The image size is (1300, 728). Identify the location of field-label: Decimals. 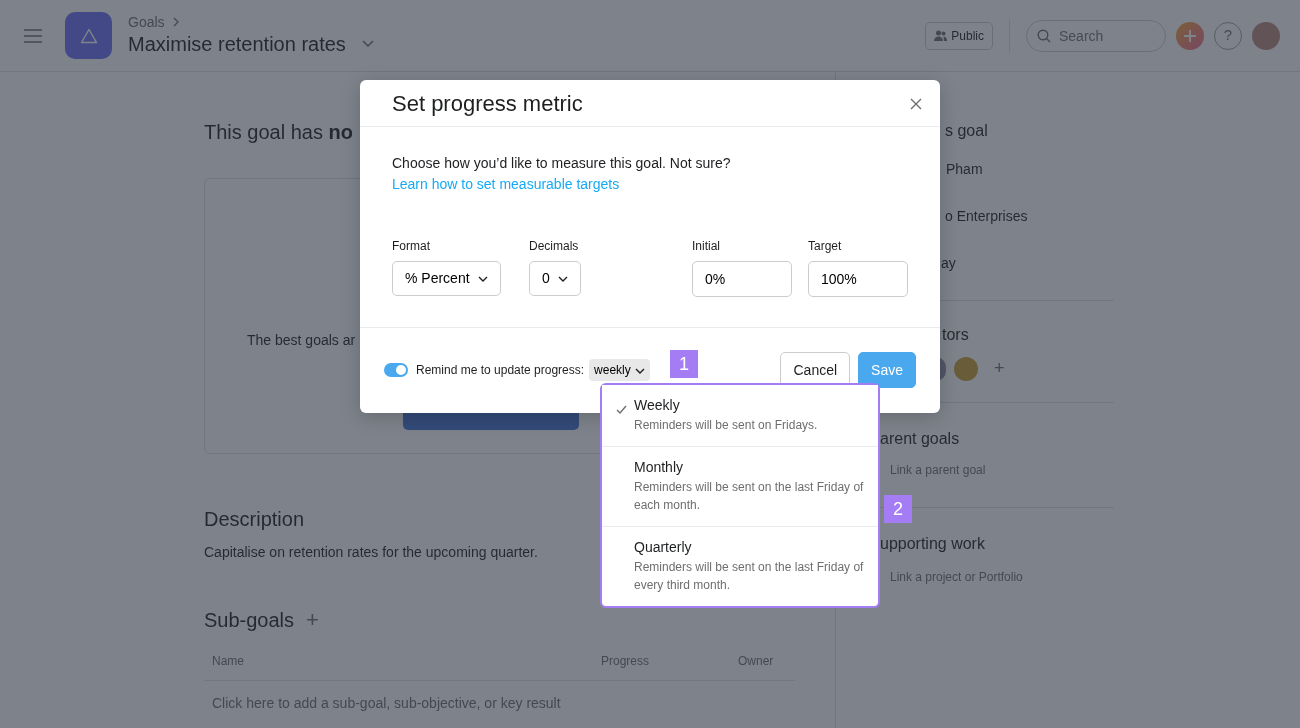
(554, 246).